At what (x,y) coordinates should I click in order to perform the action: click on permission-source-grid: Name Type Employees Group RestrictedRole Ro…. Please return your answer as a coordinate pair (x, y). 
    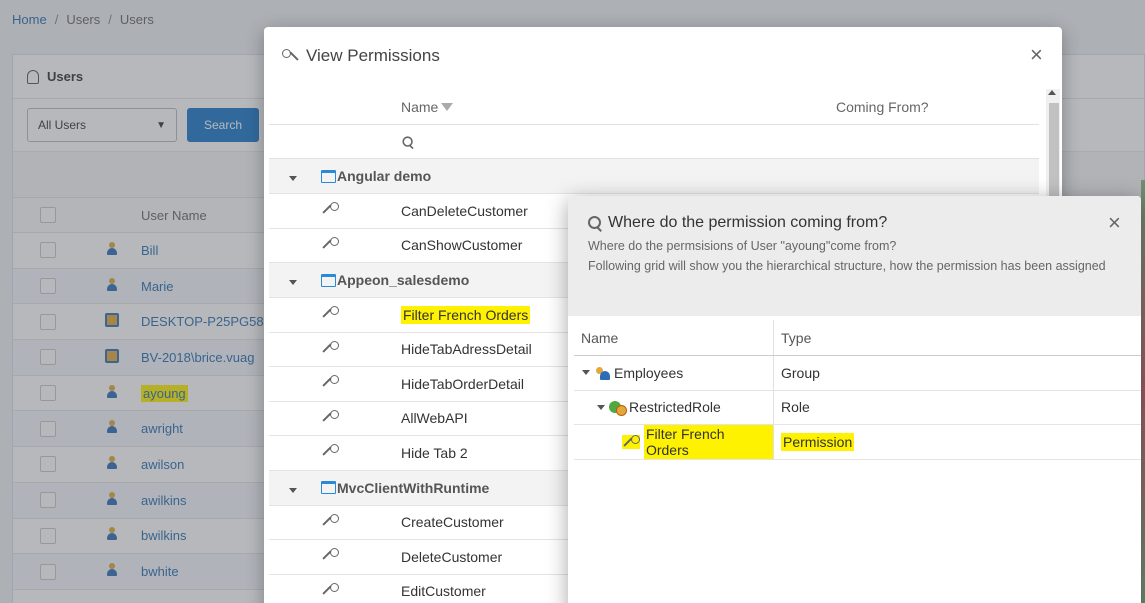
    Looking at the image, I should click on (857, 390).